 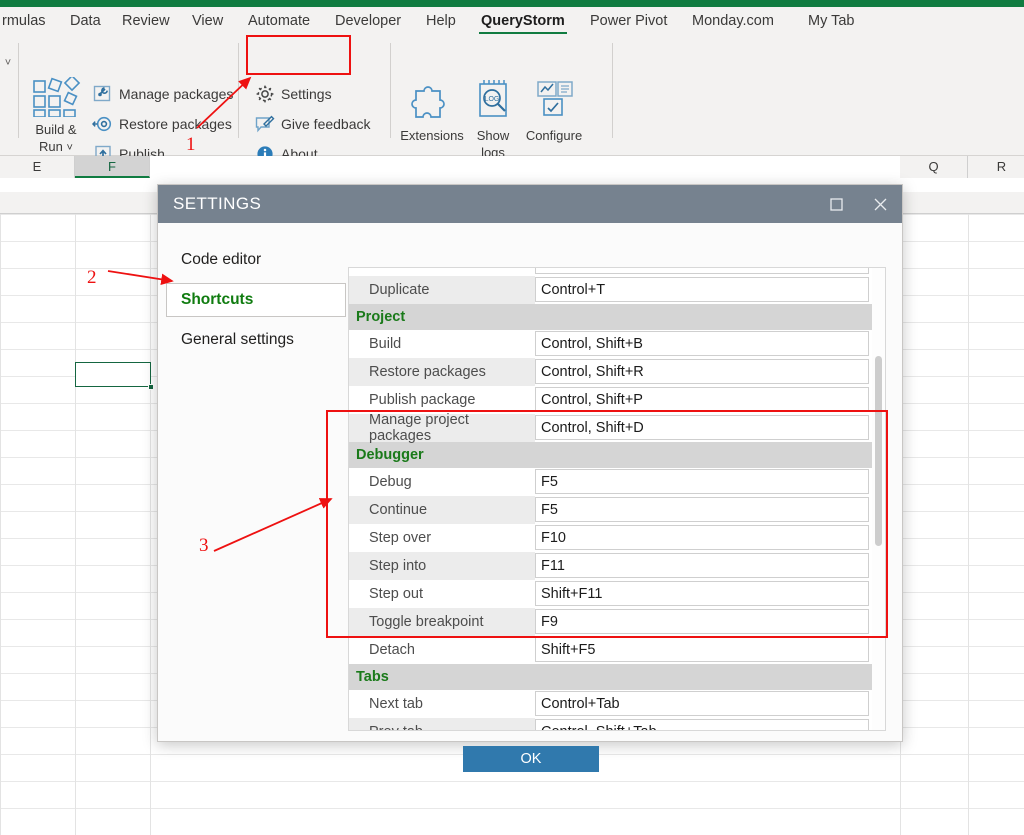 I want to click on ribbon-tab-data: Data, so click(x=85, y=21).